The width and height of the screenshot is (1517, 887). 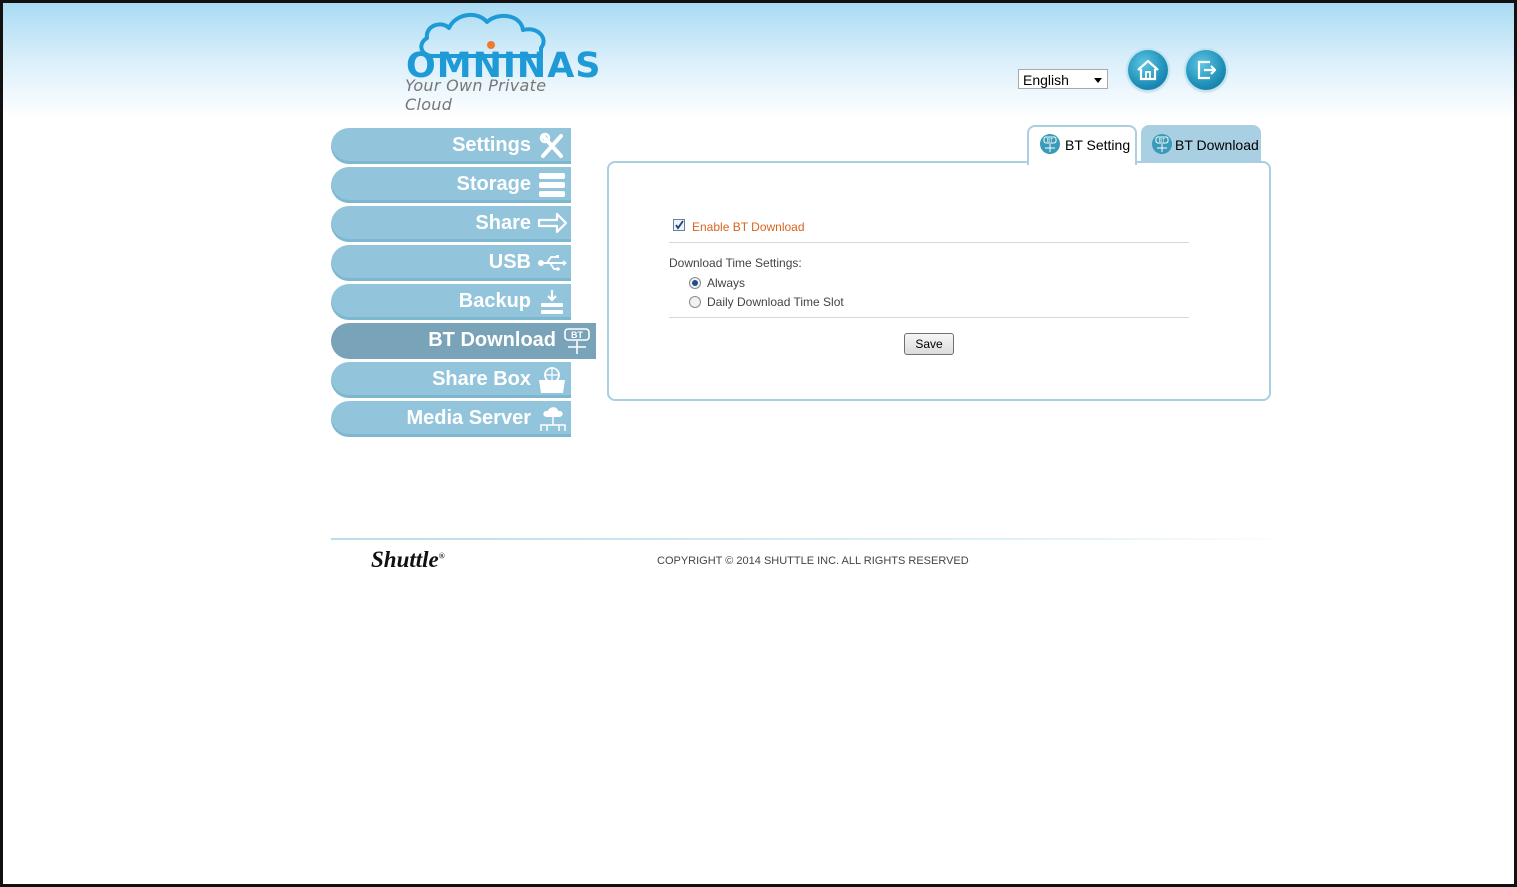 I want to click on shuttle-brand: Shuttle, so click(x=405, y=559).